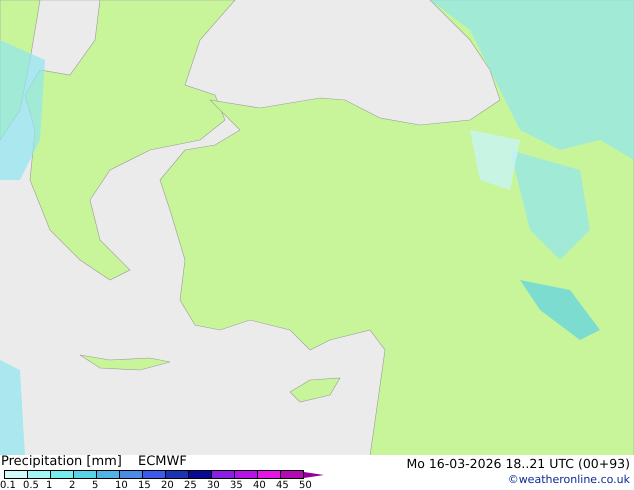 The image size is (634, 490). I want to click on model-name: ECMWF, so click(162, 462).